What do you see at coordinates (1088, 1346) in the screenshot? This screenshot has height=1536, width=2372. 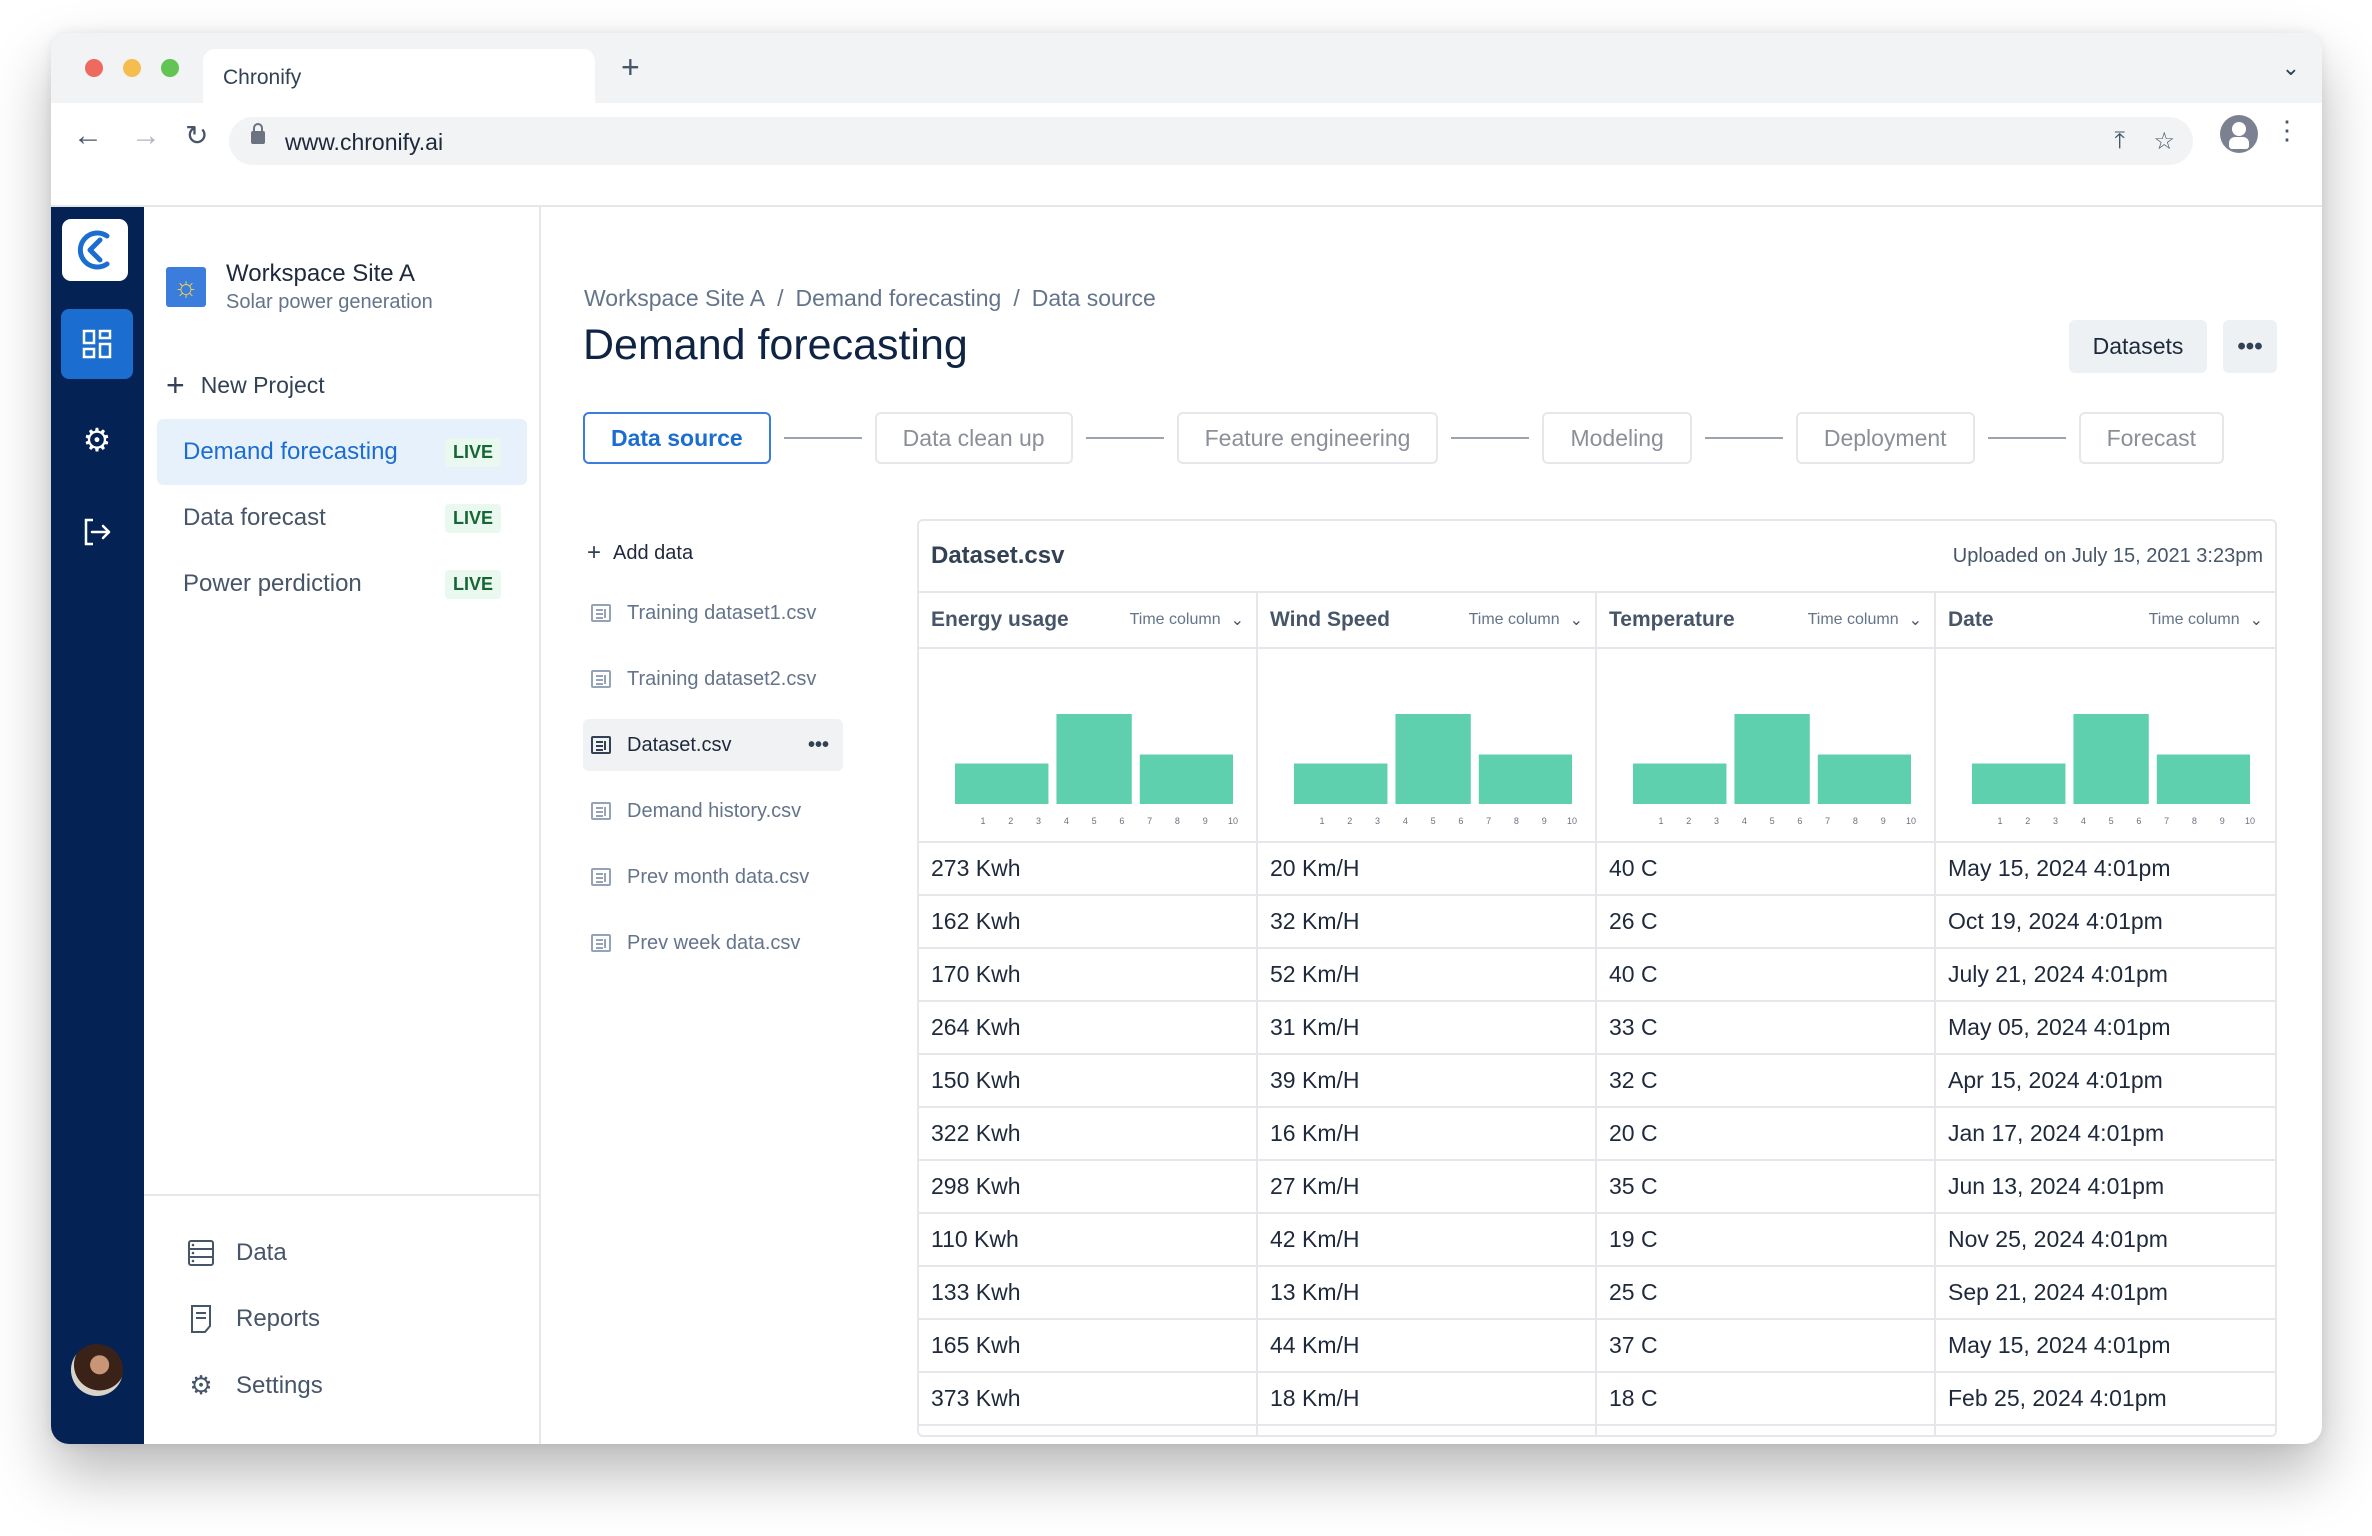 I see `table-cell: 165 Kwh` at bounding box center [1088, 1346].